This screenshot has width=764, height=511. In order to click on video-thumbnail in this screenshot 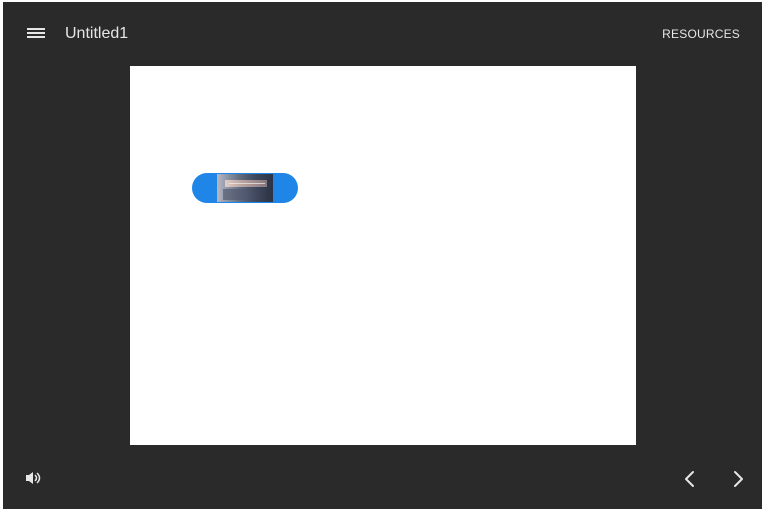, I will do `click(245, 188)`.